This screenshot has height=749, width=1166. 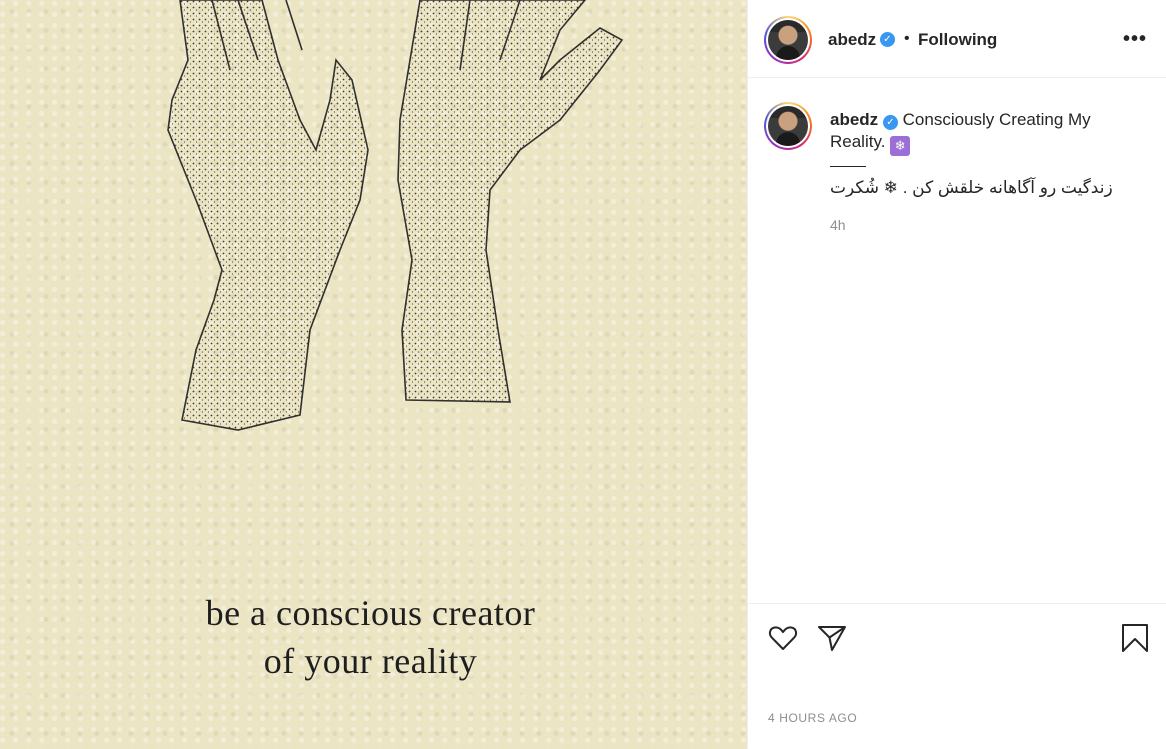 What do you see at coordinates (890, 122) in the screenshot?
I see `caption-verified-badge-icon: ✓` at bounding box center [890, 122].